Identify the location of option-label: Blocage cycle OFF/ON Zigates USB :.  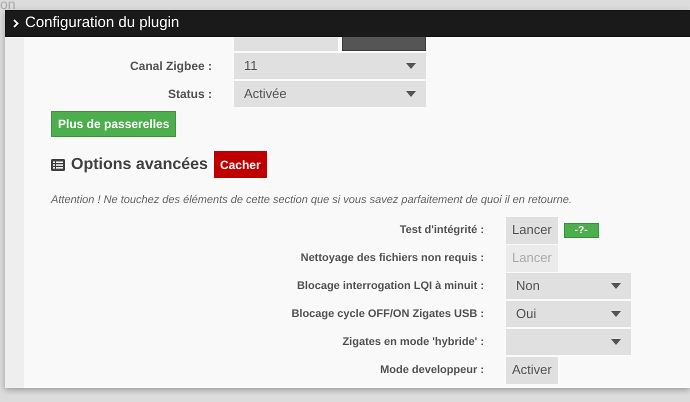
(387, 314).